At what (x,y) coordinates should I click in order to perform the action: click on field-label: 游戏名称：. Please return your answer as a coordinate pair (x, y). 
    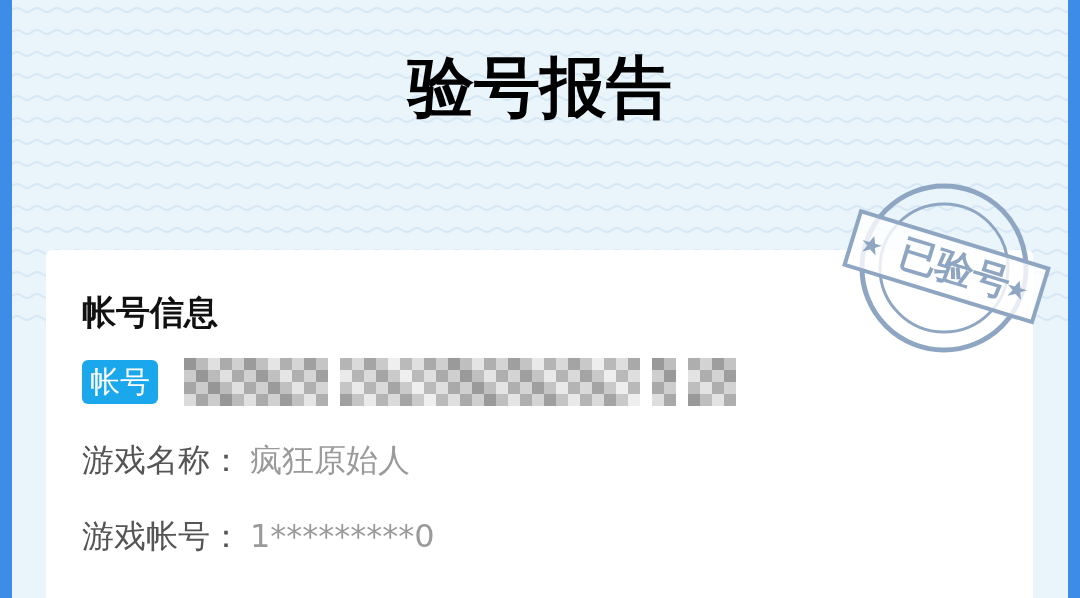
    Looking at the image, I should click on (162, 460).